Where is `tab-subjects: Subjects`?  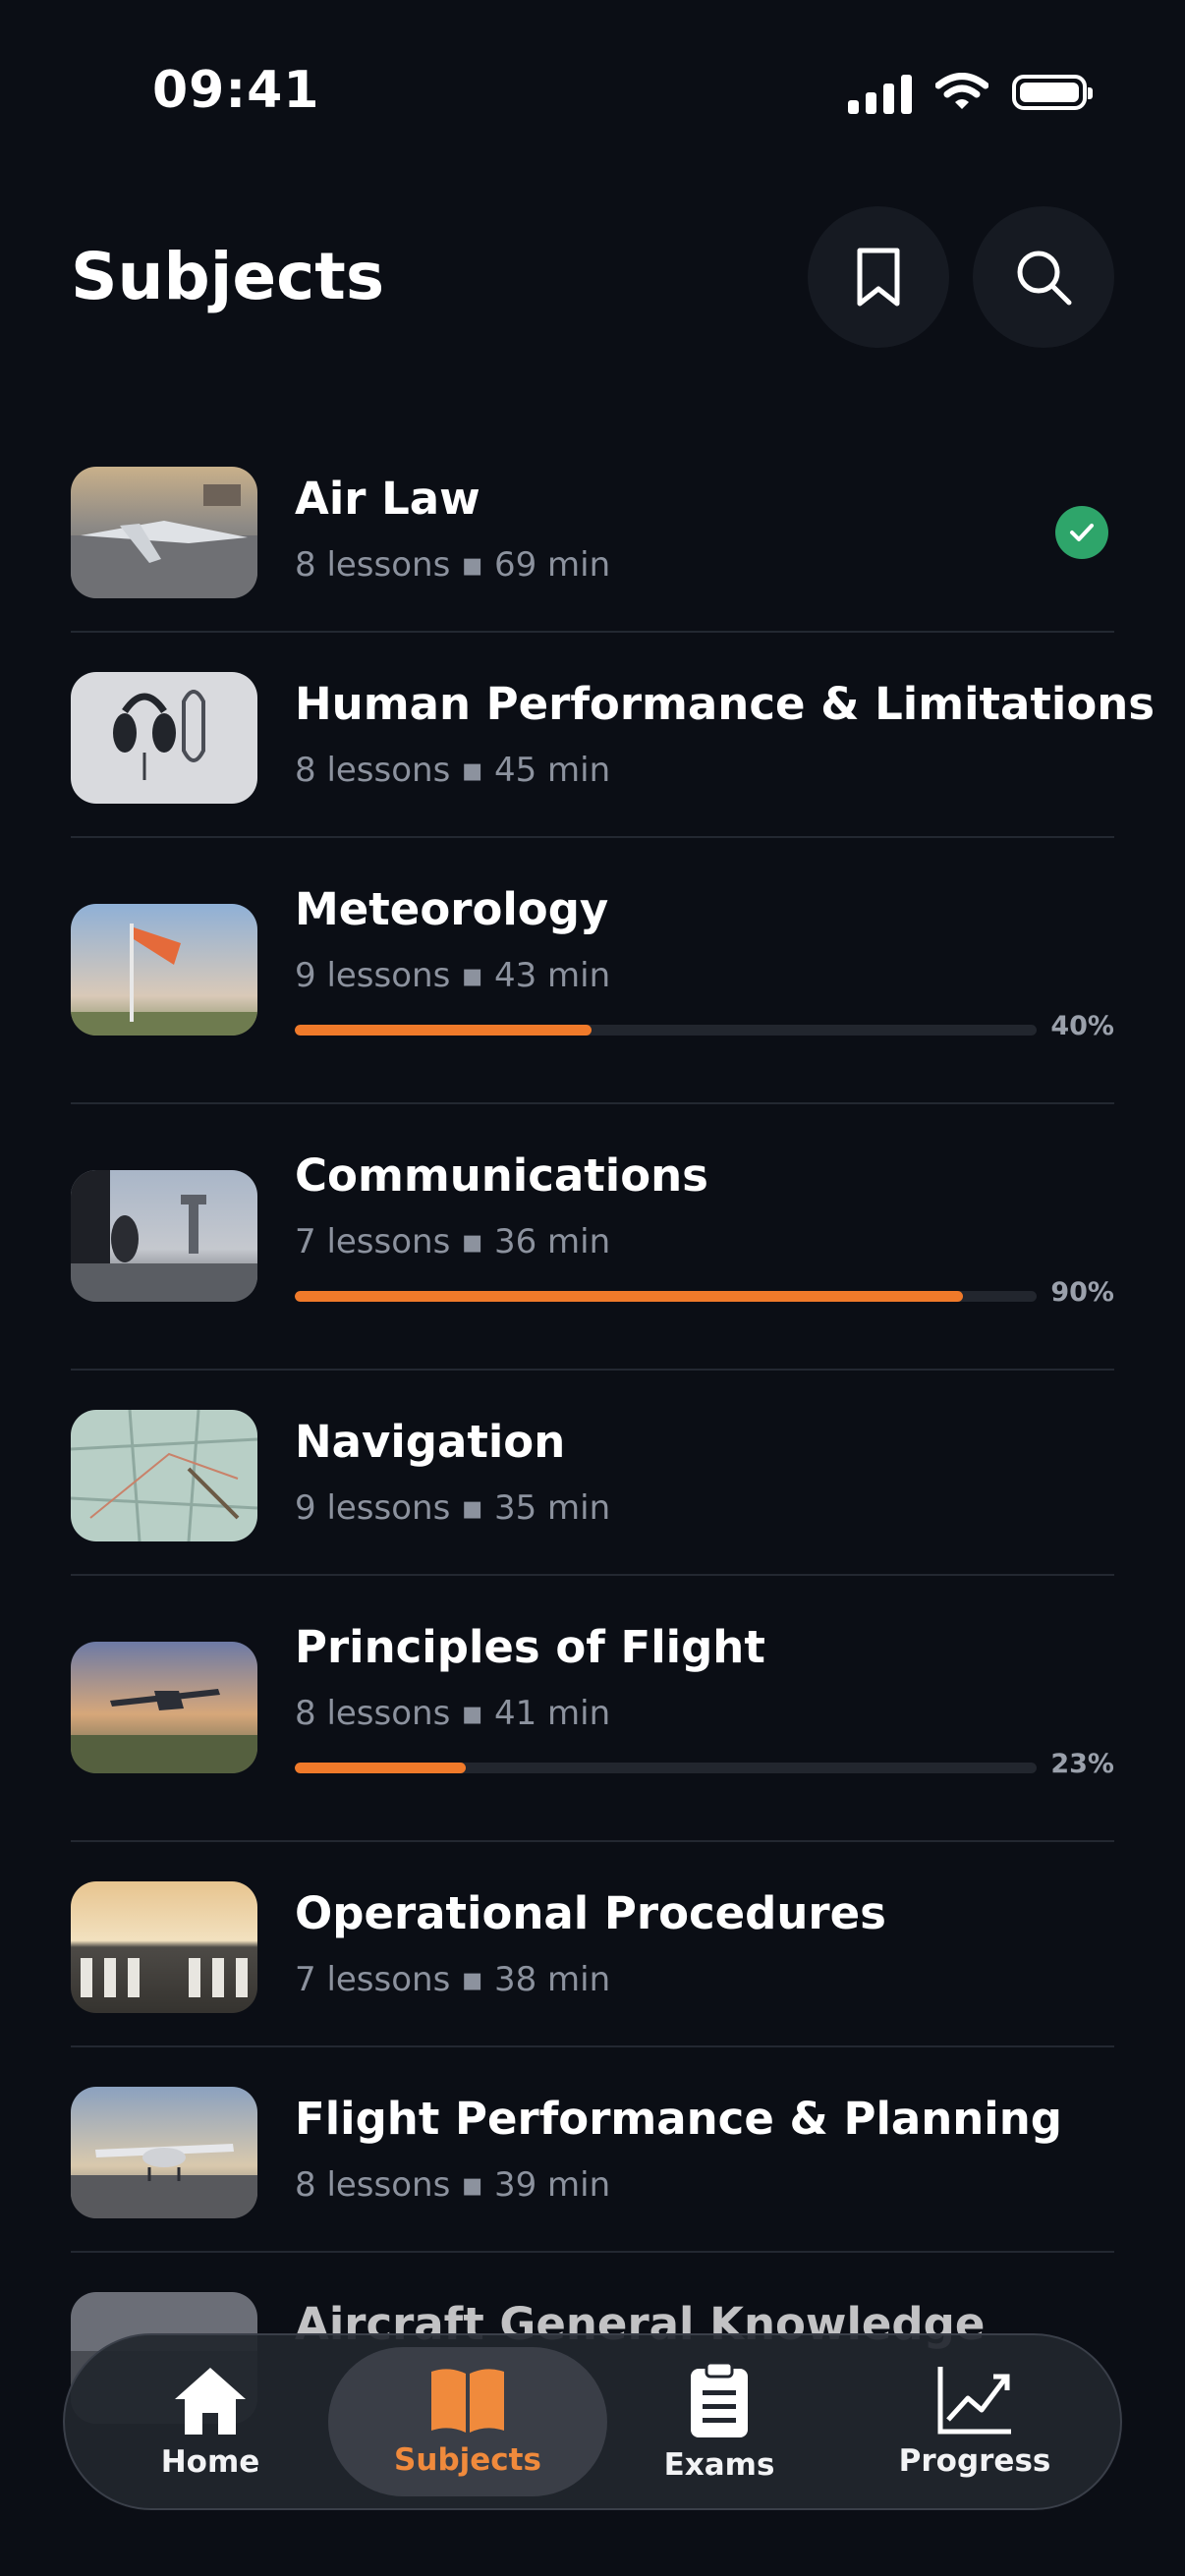
tab-subjects: Subjects is located at coordinates (468, 2421).